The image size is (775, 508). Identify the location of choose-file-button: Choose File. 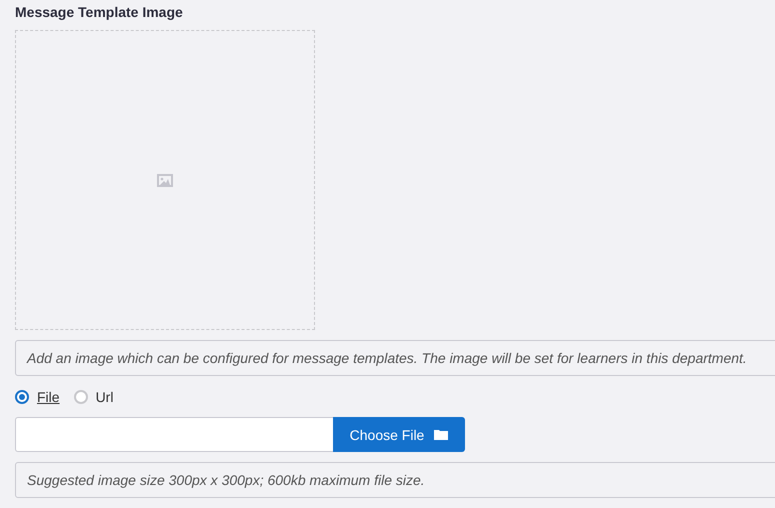
(399, 434).